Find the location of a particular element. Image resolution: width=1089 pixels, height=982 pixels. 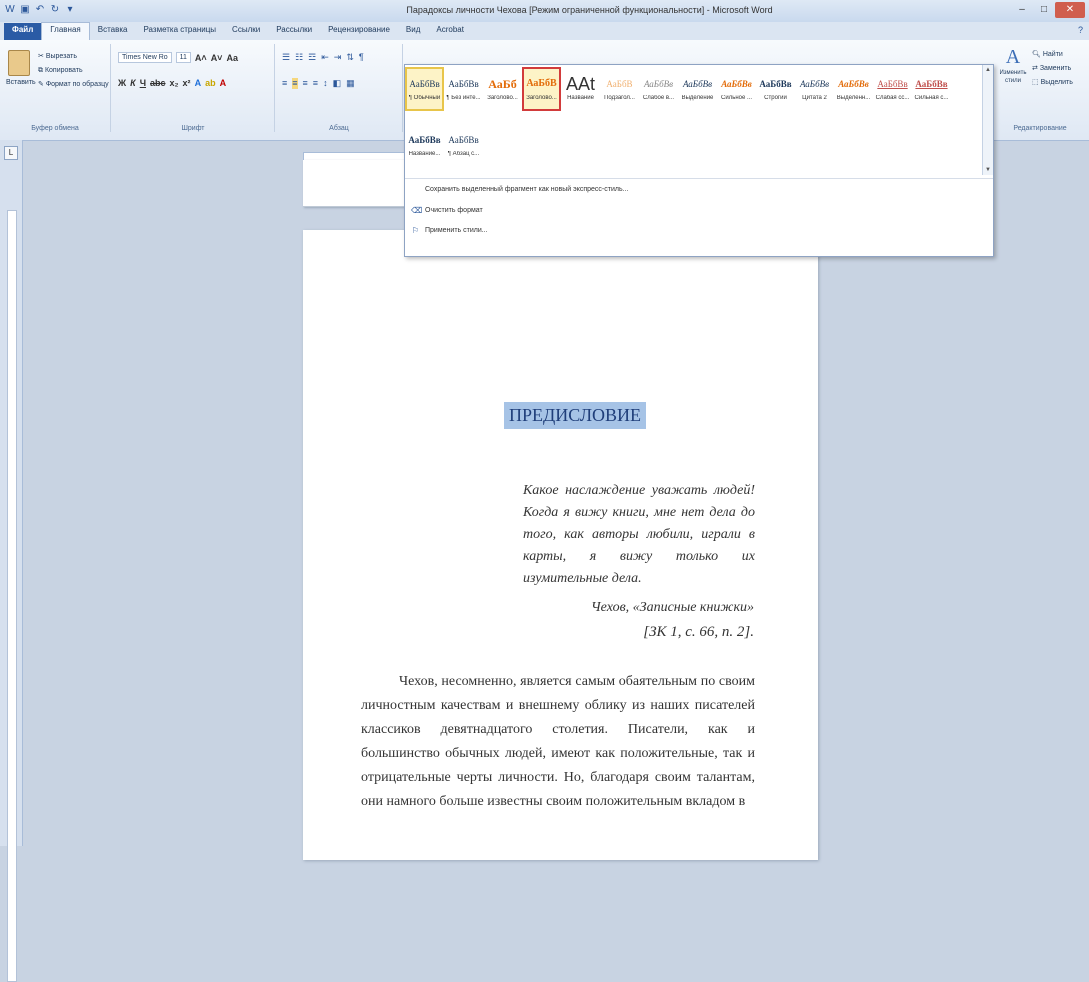

select-button: ⬚ Выделить is located at coordinates (1052, 83).